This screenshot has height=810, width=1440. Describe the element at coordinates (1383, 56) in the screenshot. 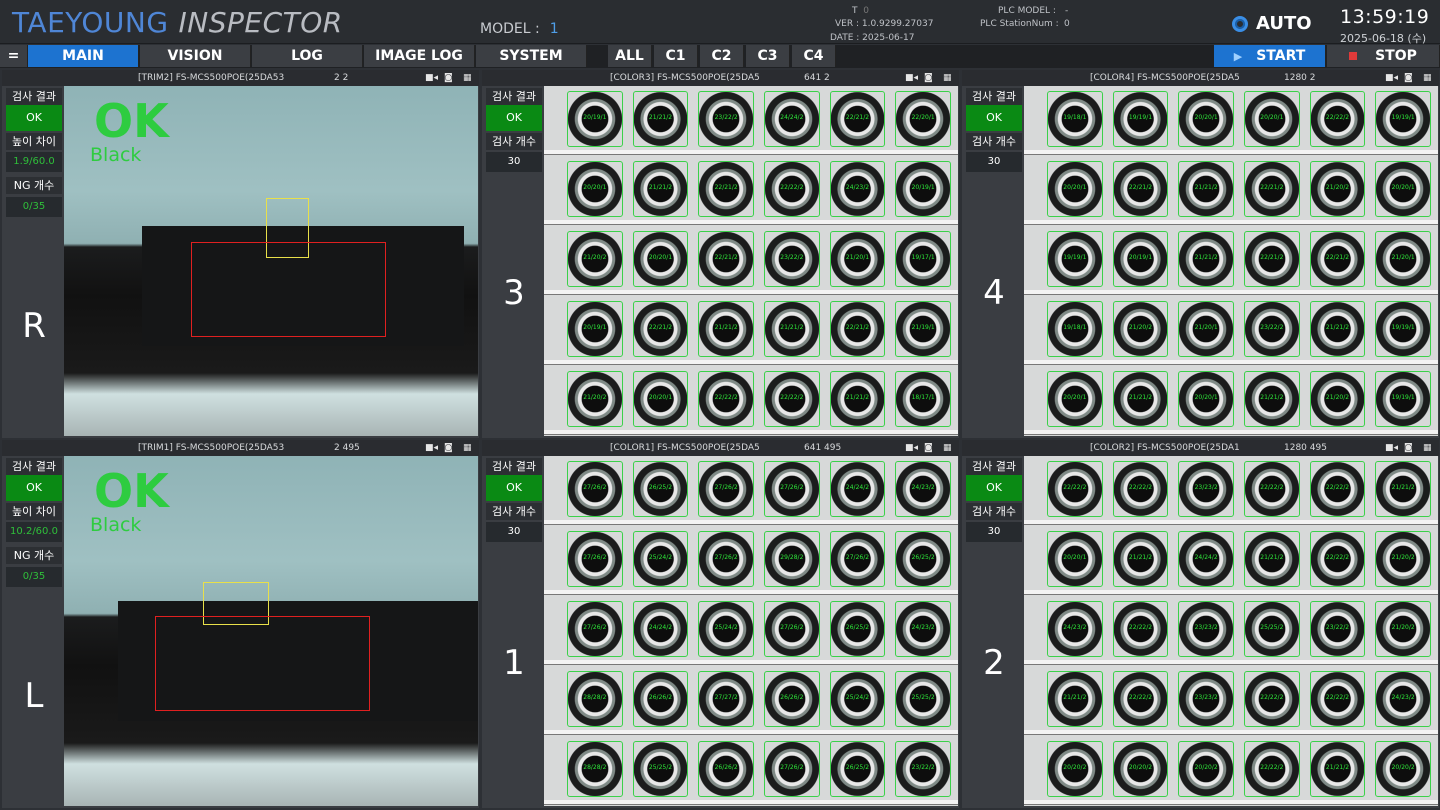

I see `stop-button: STOP` at that location.